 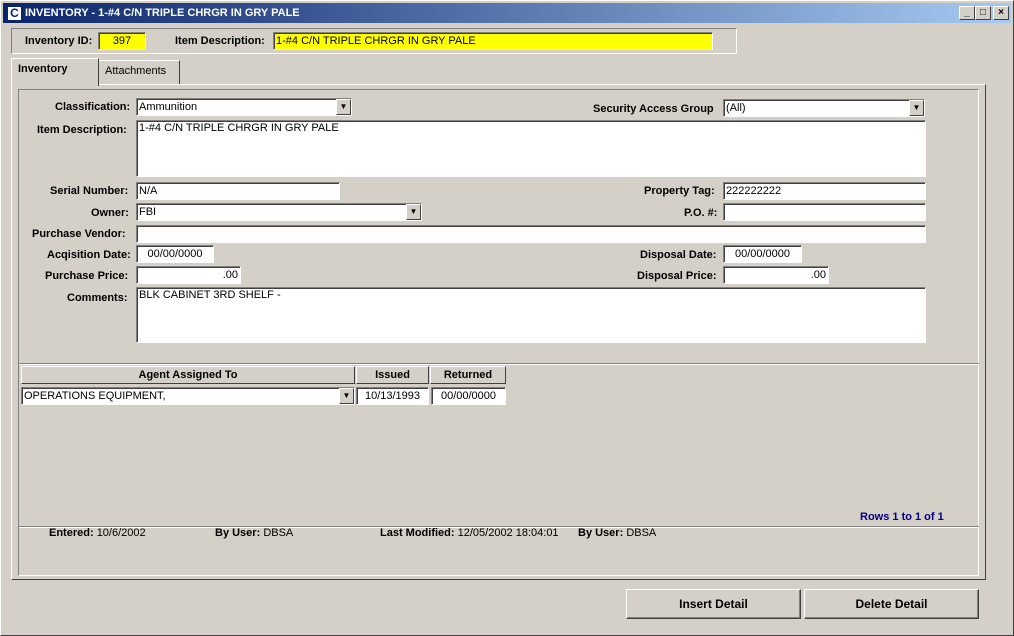 What do you see at coordinates (736, 108) in the screenshot?
I see `security-group-value: (All)` at bounding box center [736, 108].